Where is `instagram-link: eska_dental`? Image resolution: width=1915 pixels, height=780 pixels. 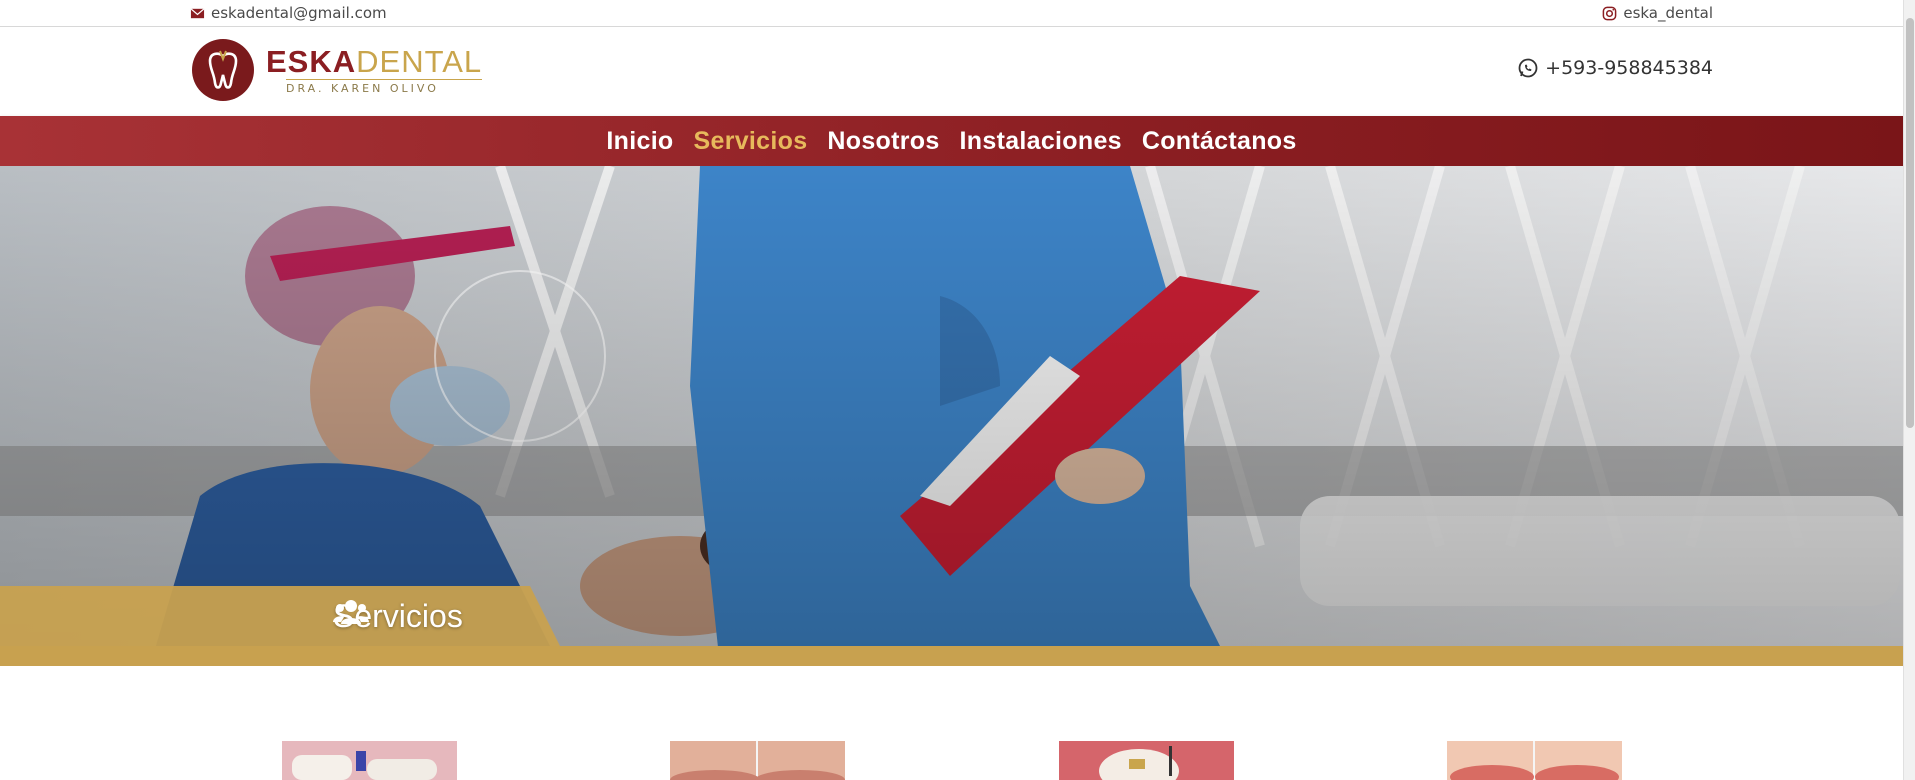 instagram-link: eska_dental is located at coordinates (1657, 13).